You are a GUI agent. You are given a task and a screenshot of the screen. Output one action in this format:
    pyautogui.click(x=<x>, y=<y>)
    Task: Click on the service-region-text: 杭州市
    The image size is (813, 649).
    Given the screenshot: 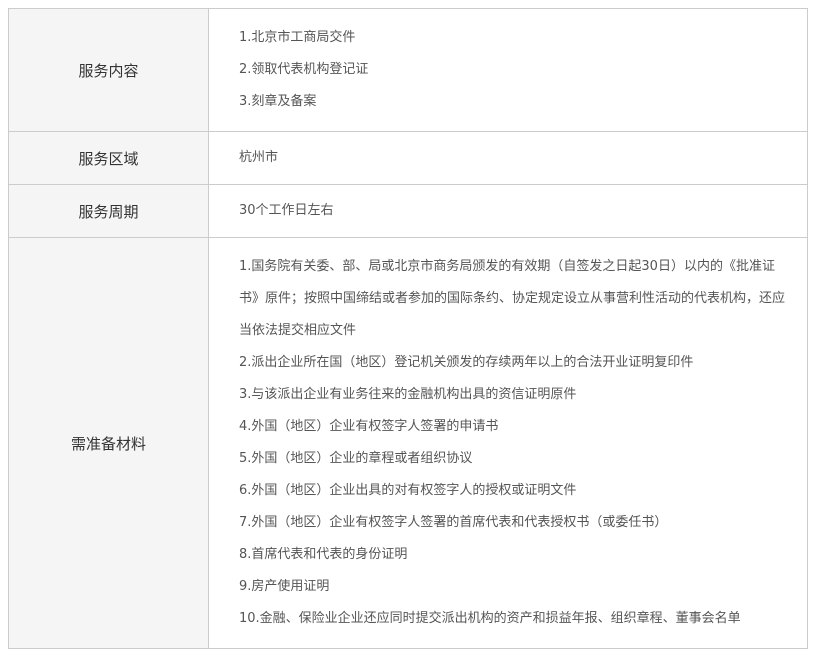 What is the action you would take?
    pyautogui.click(x=259, y=157)
    